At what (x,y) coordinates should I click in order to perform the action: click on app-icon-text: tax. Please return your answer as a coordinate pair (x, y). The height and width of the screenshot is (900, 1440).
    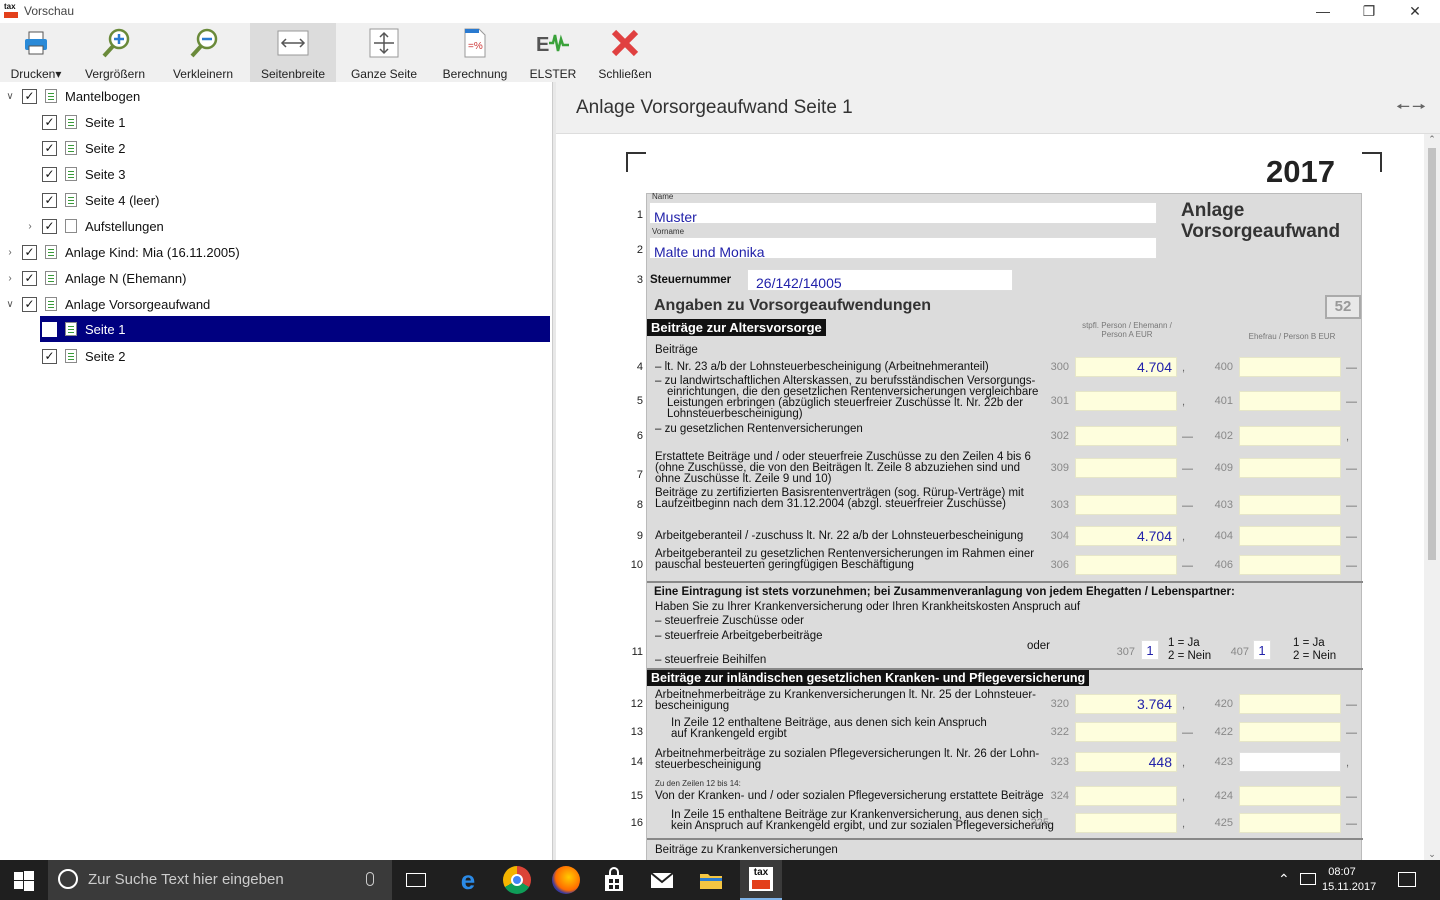
    Looking at the image, I should click on (10, 6).